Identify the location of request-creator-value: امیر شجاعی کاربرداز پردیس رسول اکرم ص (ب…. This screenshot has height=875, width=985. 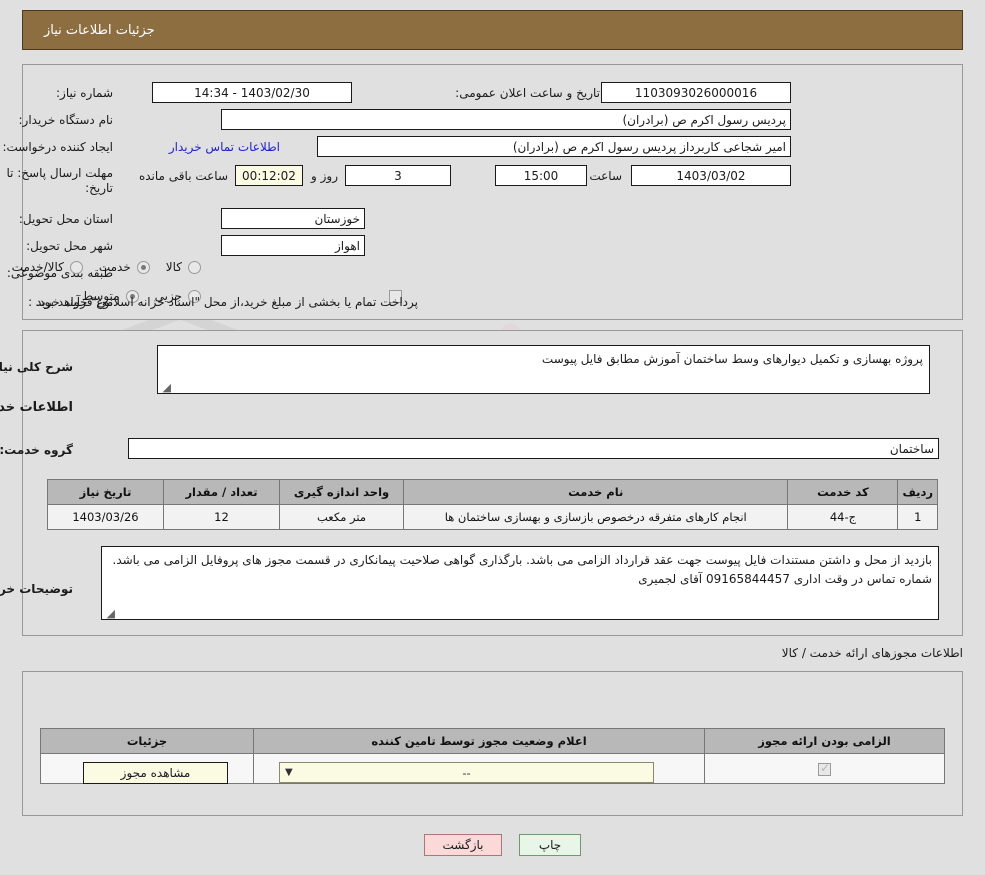
(554, 146).